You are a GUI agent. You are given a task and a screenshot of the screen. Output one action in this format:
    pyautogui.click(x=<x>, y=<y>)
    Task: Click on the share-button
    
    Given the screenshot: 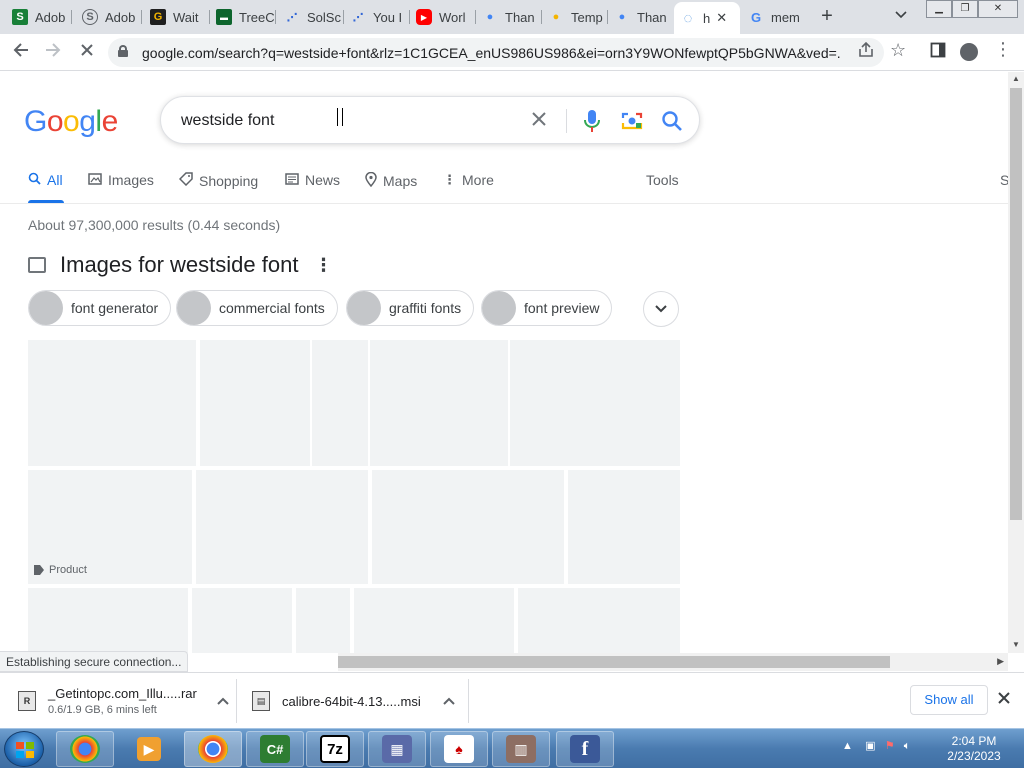 What is the action you would take?
    pyautogui.click(x=866, y=52)
    